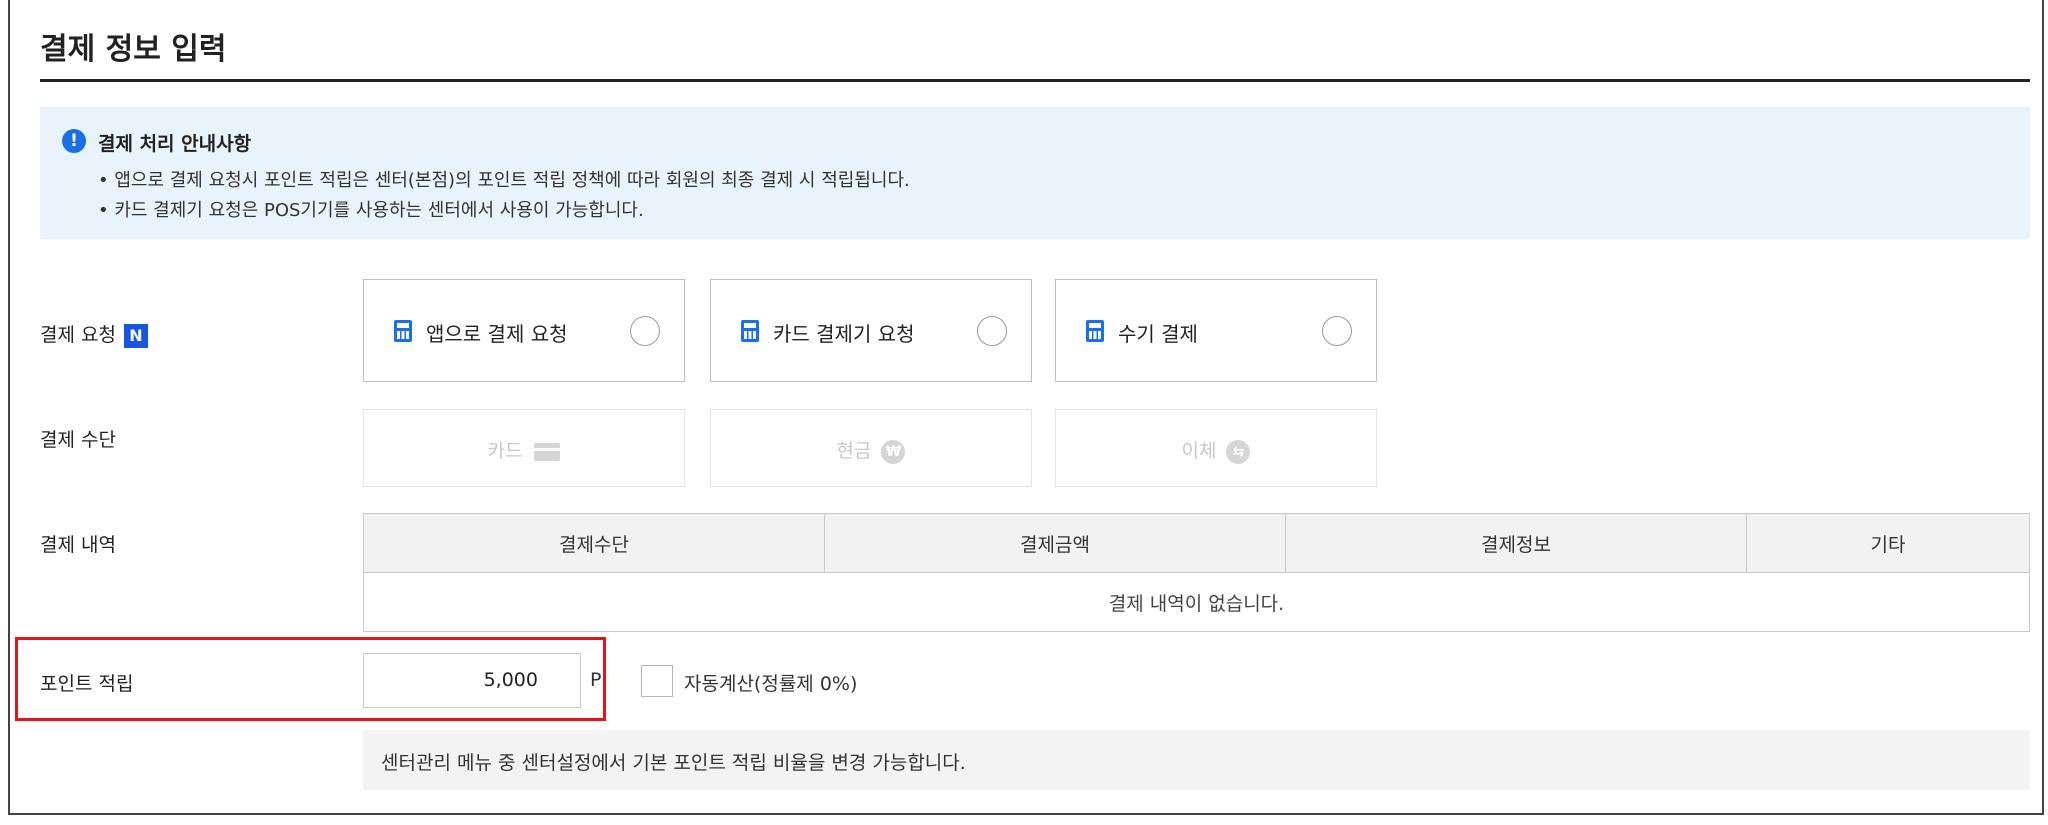  Describe the element at coordinates (74, 141) in the screenshot. I see `info-icon: !` at that location.